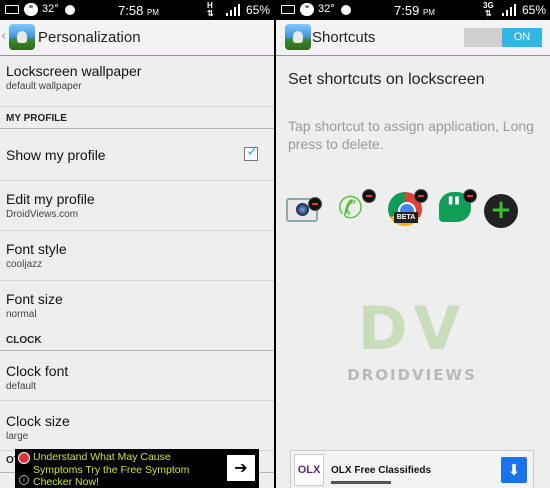  I want to click on item-title: Clock size, so click(38, 421).